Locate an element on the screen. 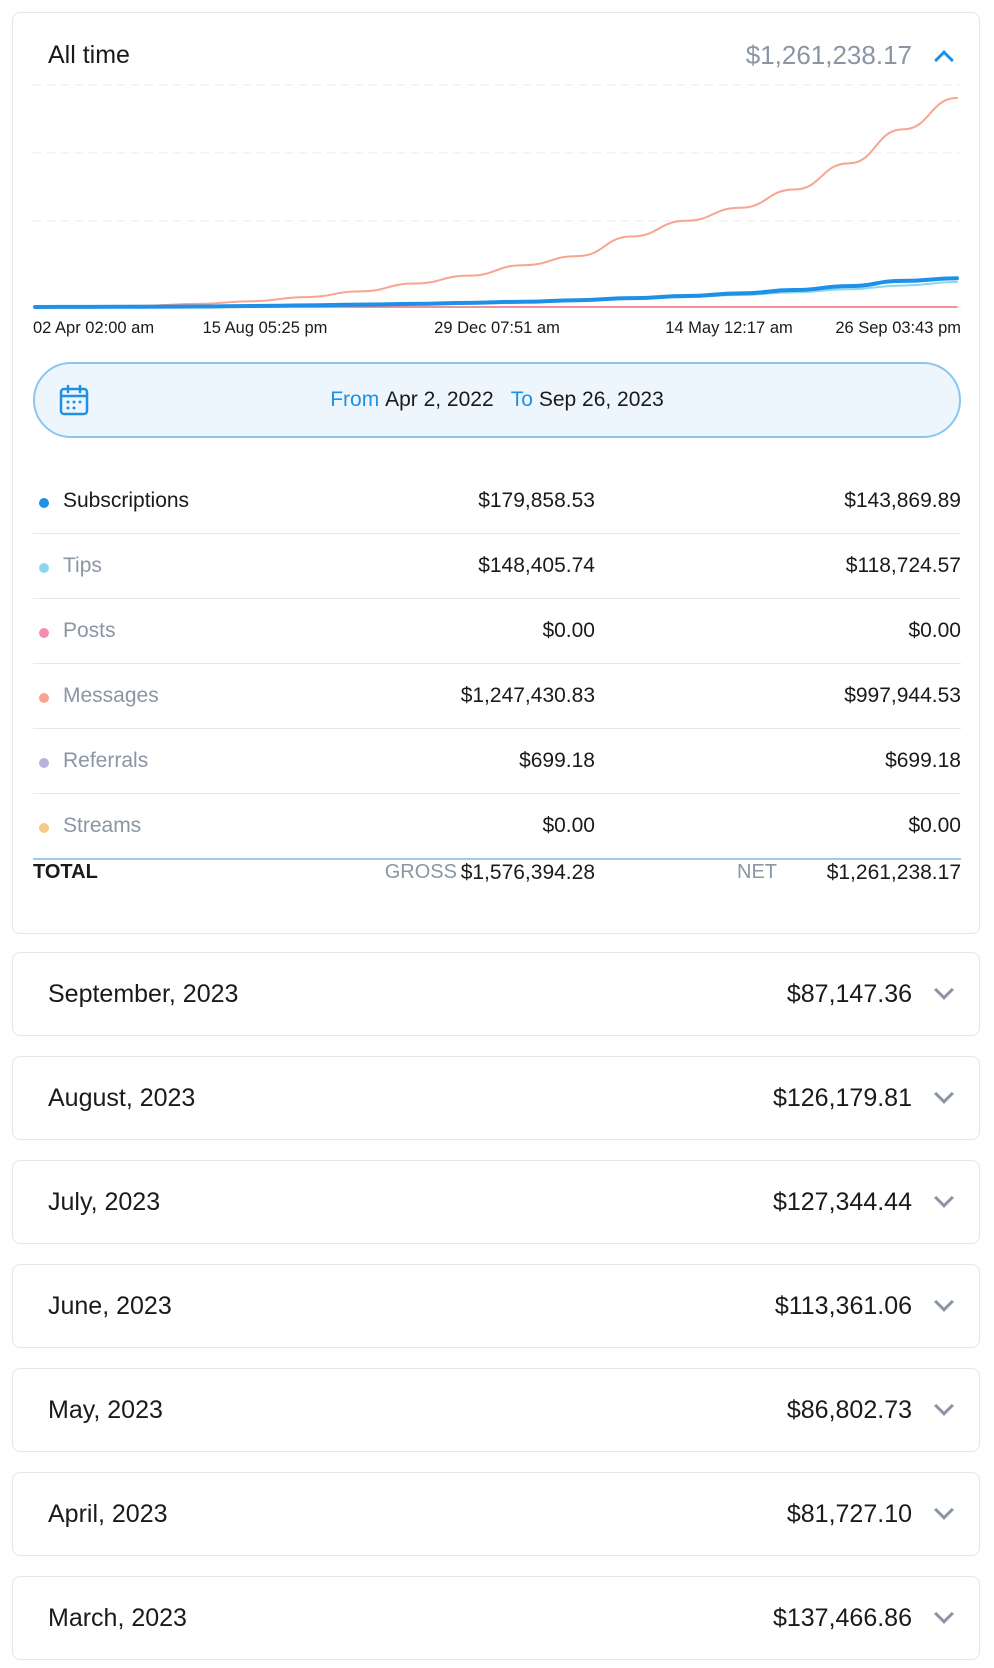  net-value: $118,724.57 is located at coordinates (903, 565).